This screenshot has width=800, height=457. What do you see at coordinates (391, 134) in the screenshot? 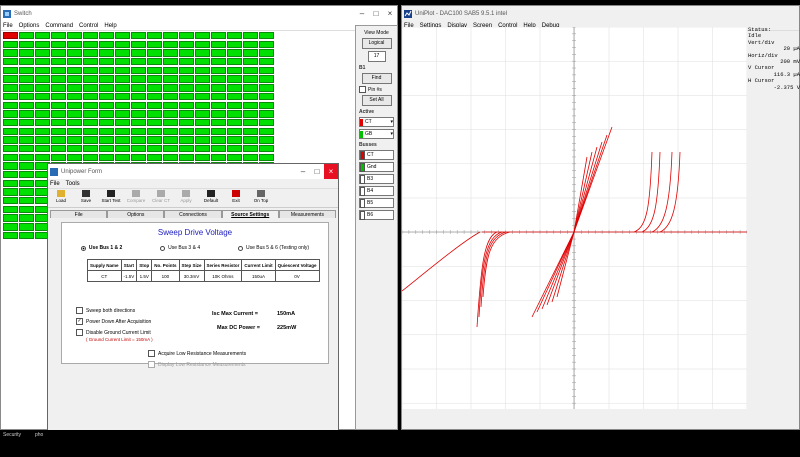
I see `chevron-down-icon: ▾` at bounding box center [391, 134].